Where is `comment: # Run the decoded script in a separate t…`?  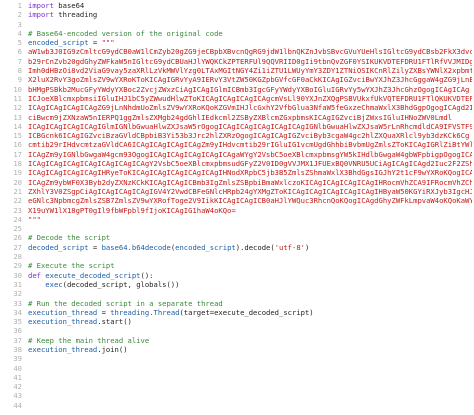
comment: # Run the decoded script in a separate t… is located at coordinates (125, 303).